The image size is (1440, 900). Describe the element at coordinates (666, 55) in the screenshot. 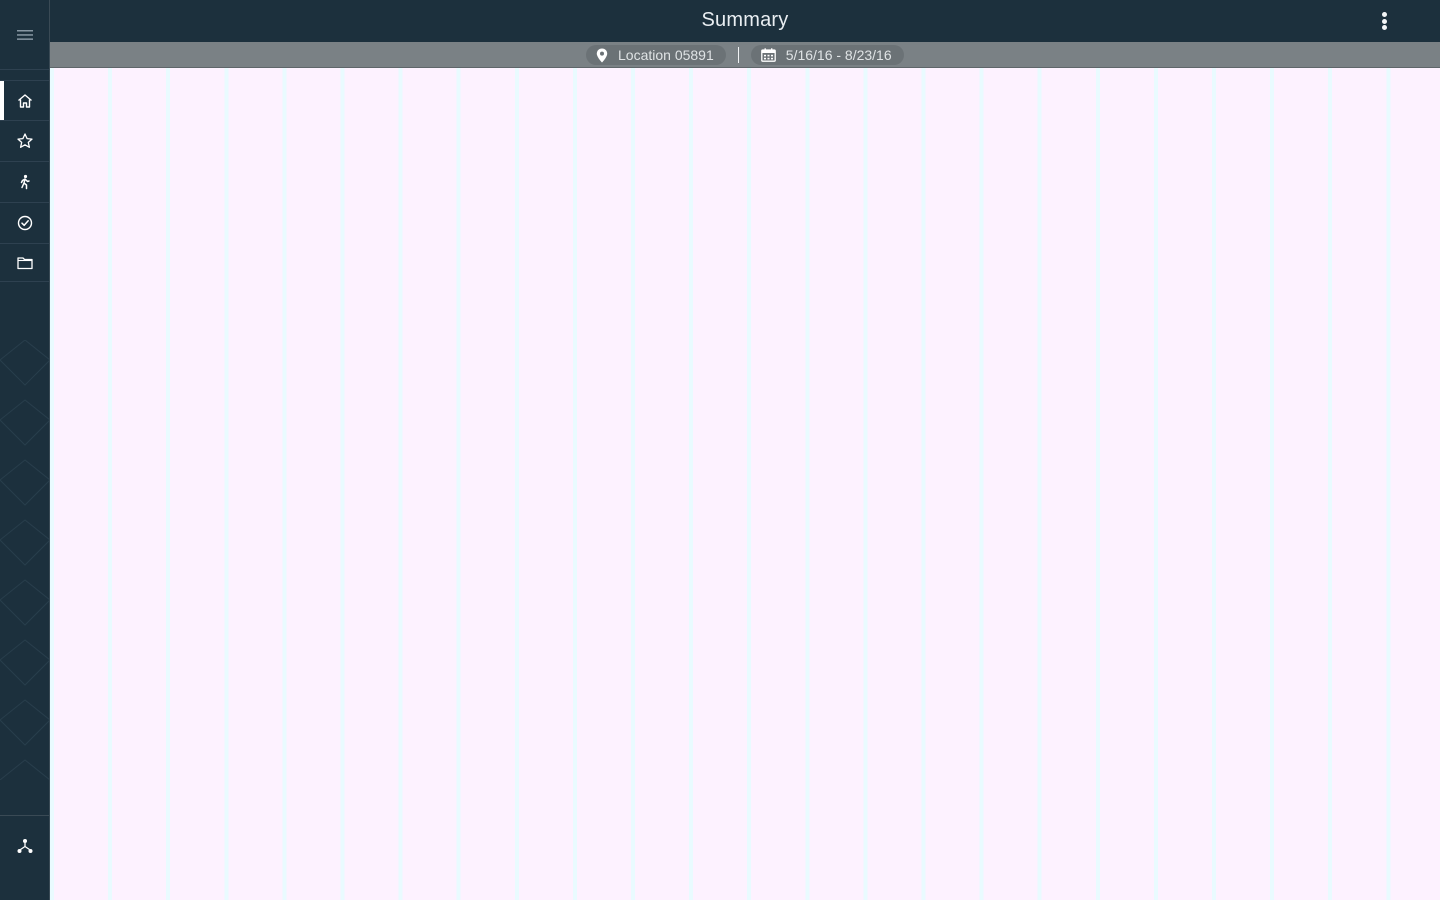

I see `location-label: Location 05891` at that location.